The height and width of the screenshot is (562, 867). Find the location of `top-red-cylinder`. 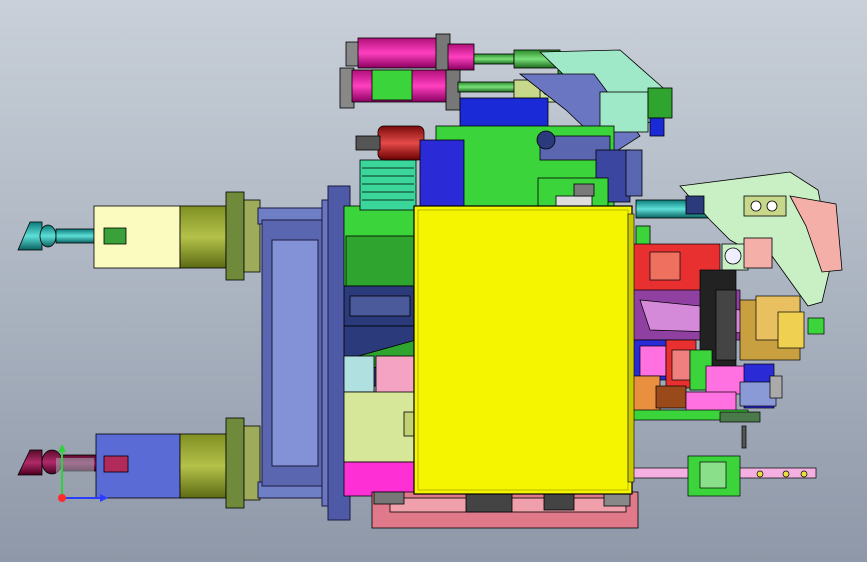

top-red-cylinder is located at coordinates (390, 143).